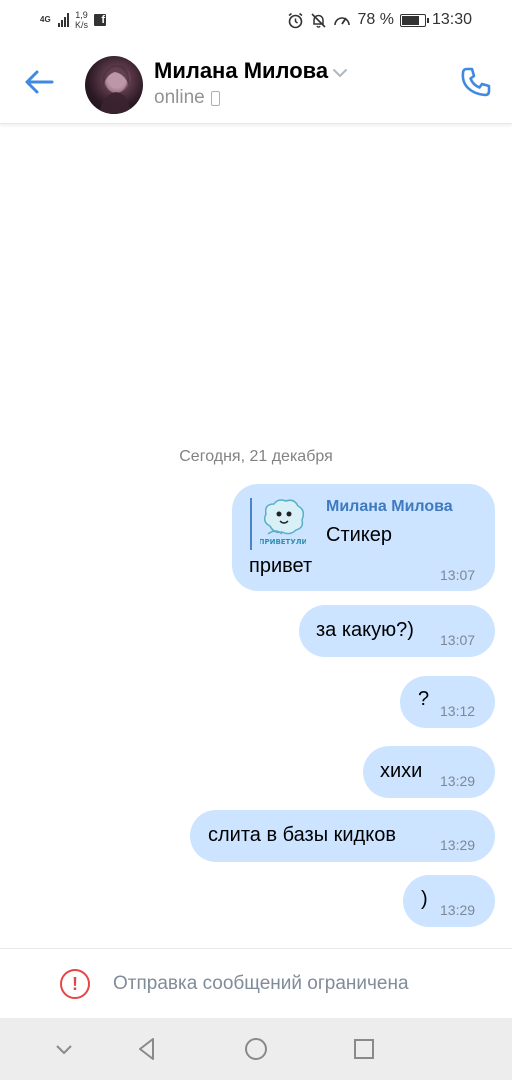  What do you see at coordinates (410, 20) in the screenshot?
I see `battery-fill` at bounding box center [410, 20].